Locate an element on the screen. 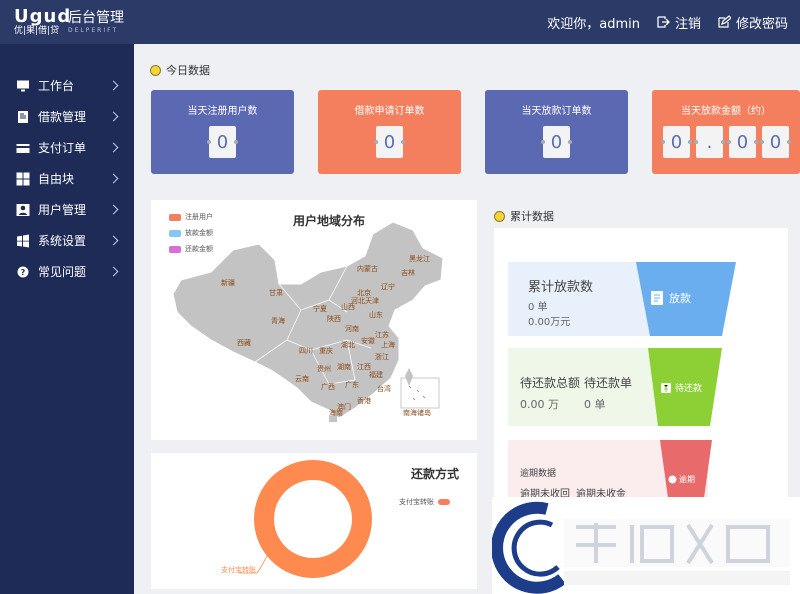 This screenshot has height=594, width=800. sidebar-item-free-block: 自由块 is located at coordinates (67, 178).